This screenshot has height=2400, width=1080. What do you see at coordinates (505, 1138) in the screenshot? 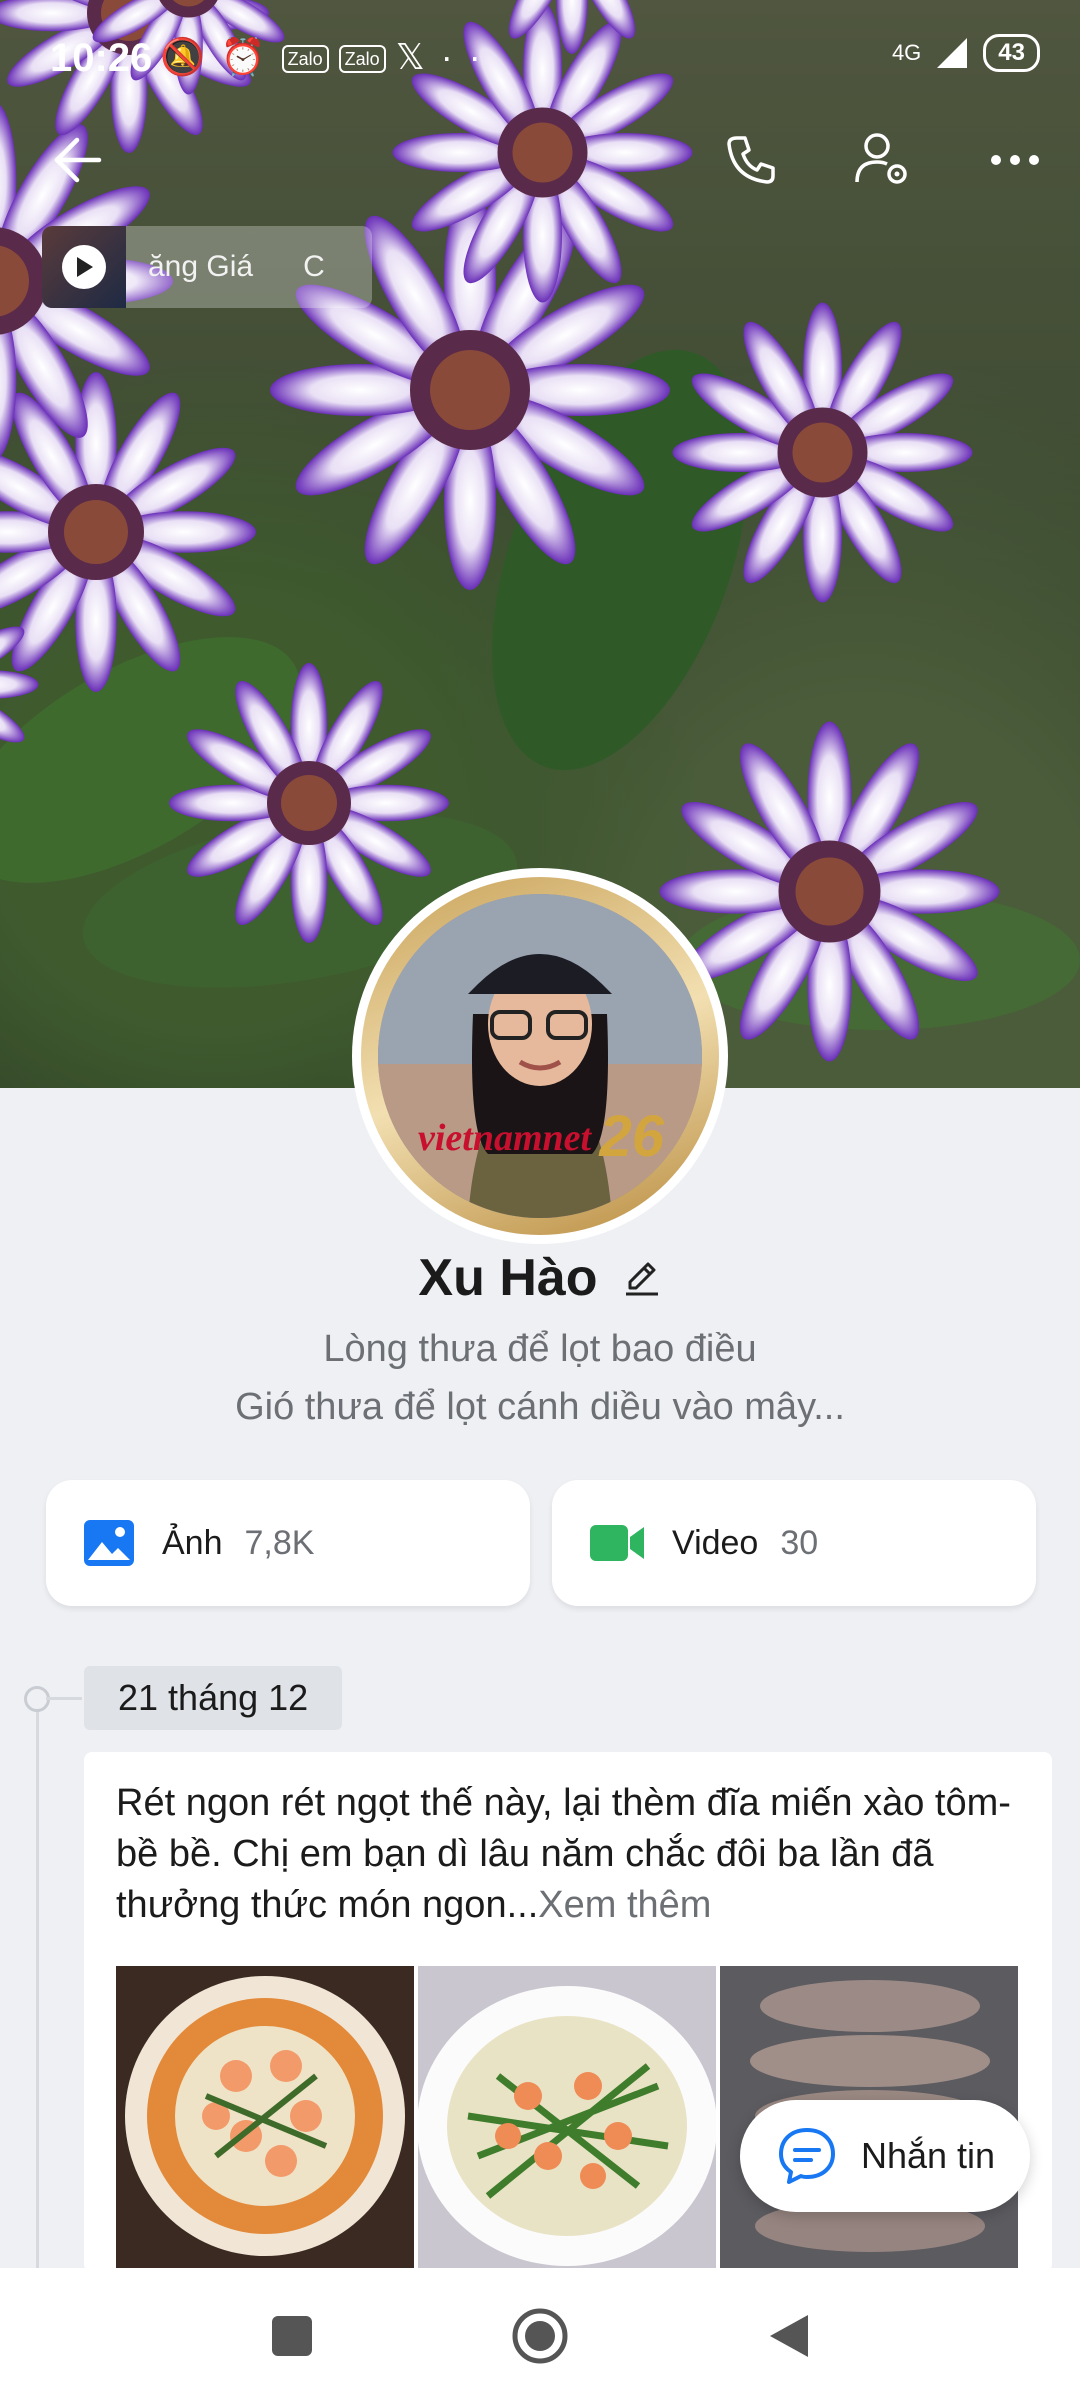
I see `avatar-logo-text: vietnamnet` at bounding box center [505, 1138].